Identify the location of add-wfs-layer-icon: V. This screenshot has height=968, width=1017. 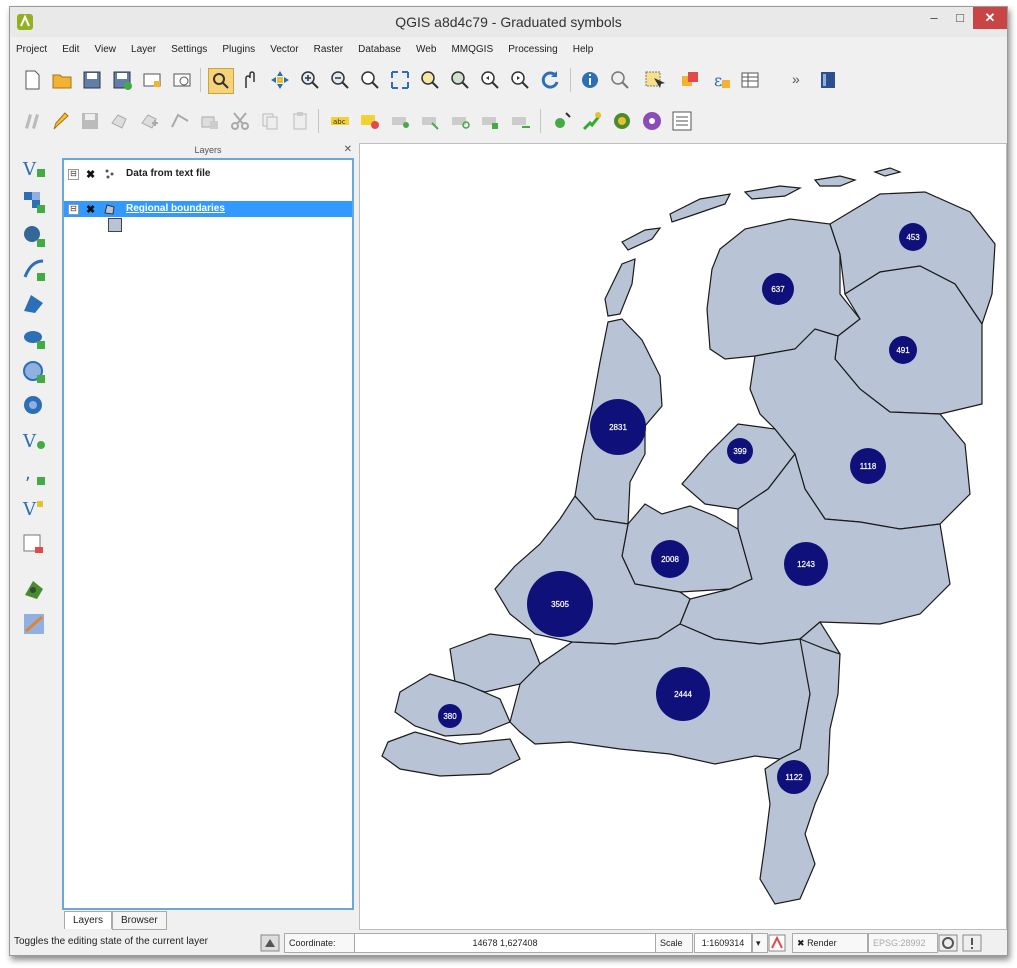
(34, 440).